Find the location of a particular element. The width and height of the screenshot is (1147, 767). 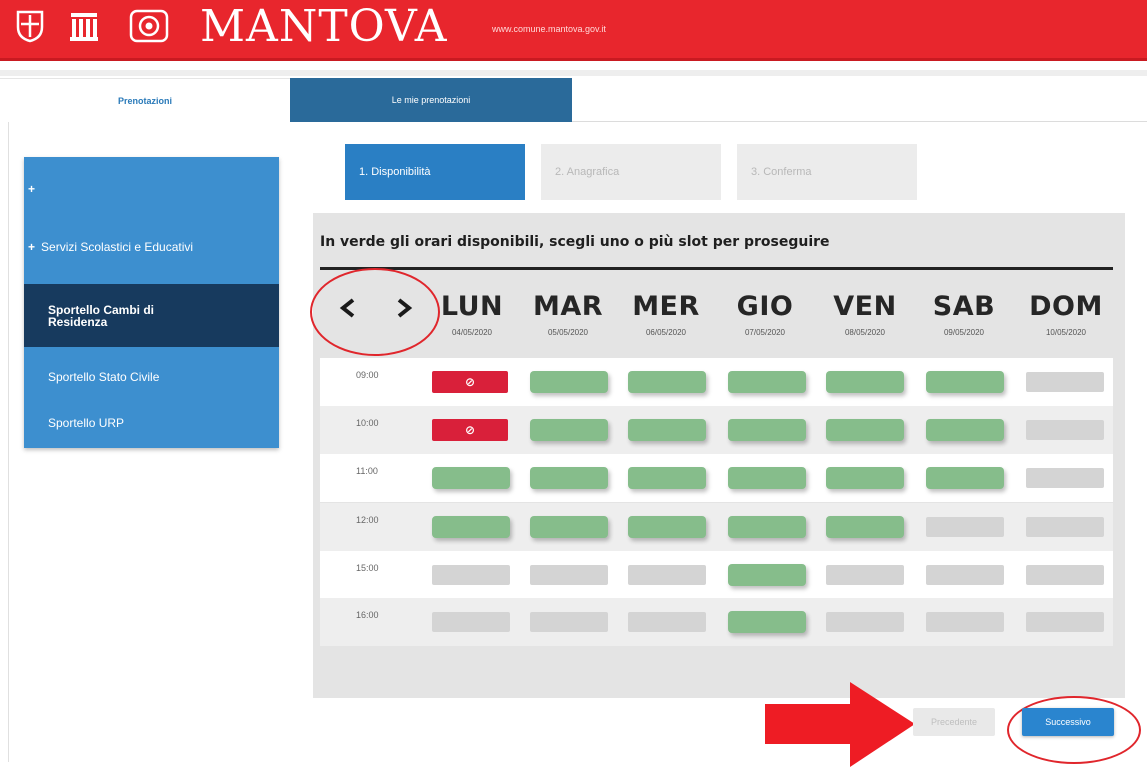

day-date: 06/05/2020 is located at coordinates (666, 332).